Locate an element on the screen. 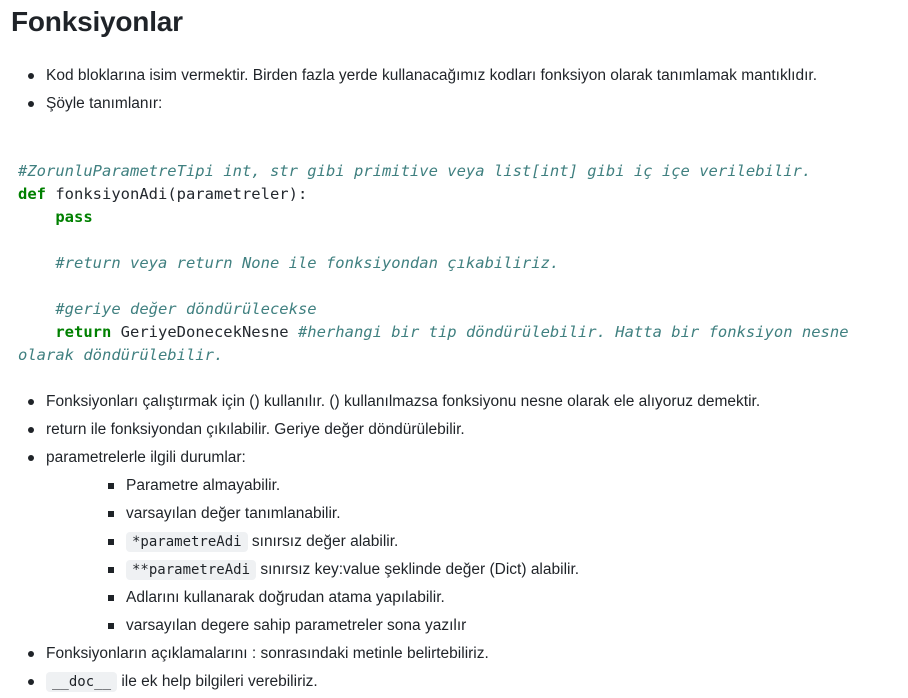  code-keyword-def: def is located at coordinates (32, 194).